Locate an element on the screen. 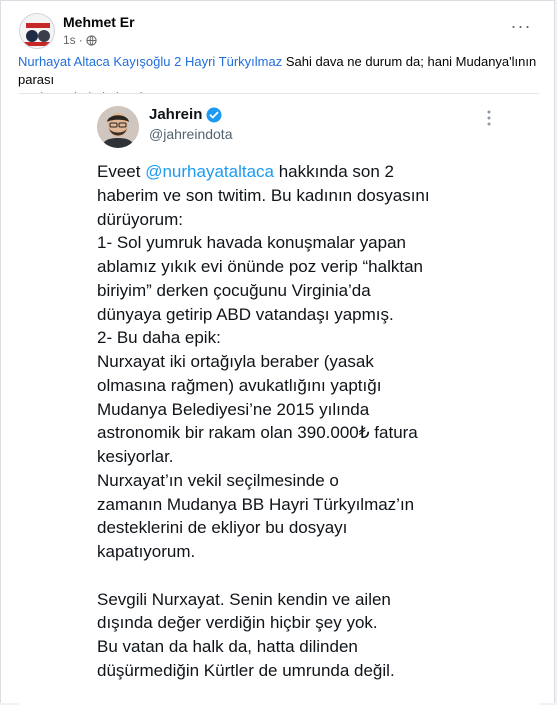 Image resolution: width=557 pixels, height=705 pixels. mention-link: Nurhayat Altaca Kayışoğlu is located at coordinates (94, 61).